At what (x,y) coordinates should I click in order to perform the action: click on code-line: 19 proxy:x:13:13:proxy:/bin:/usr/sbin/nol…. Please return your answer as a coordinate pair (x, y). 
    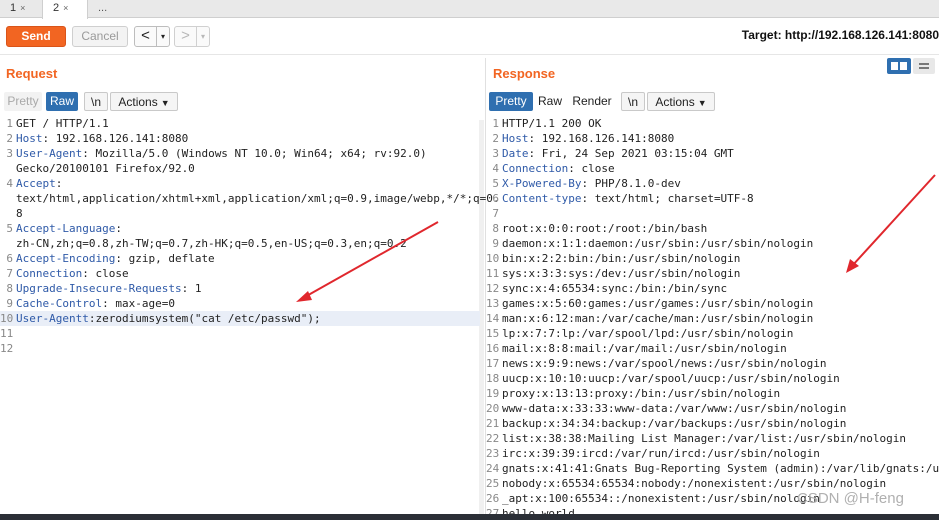
    Looking at the image, I should click on (712, 393).